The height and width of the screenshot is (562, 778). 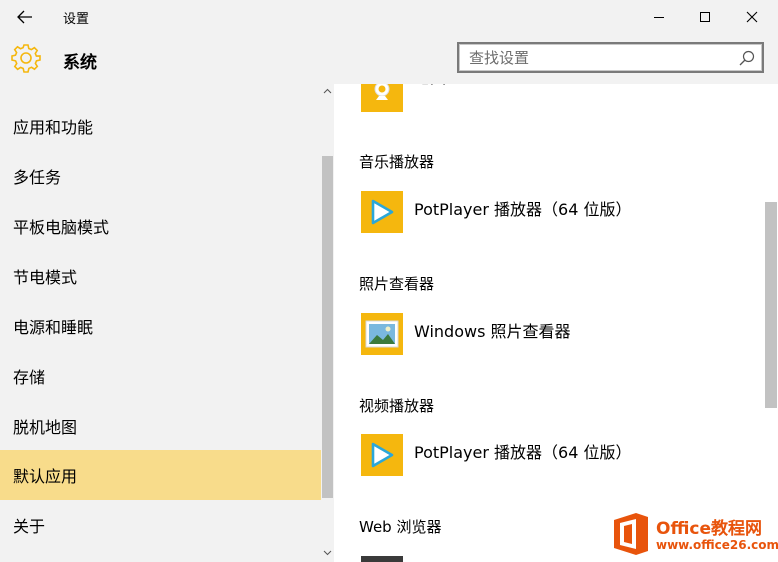 I want to click on sidebar-scroll-down, so click(x=327, y=553).